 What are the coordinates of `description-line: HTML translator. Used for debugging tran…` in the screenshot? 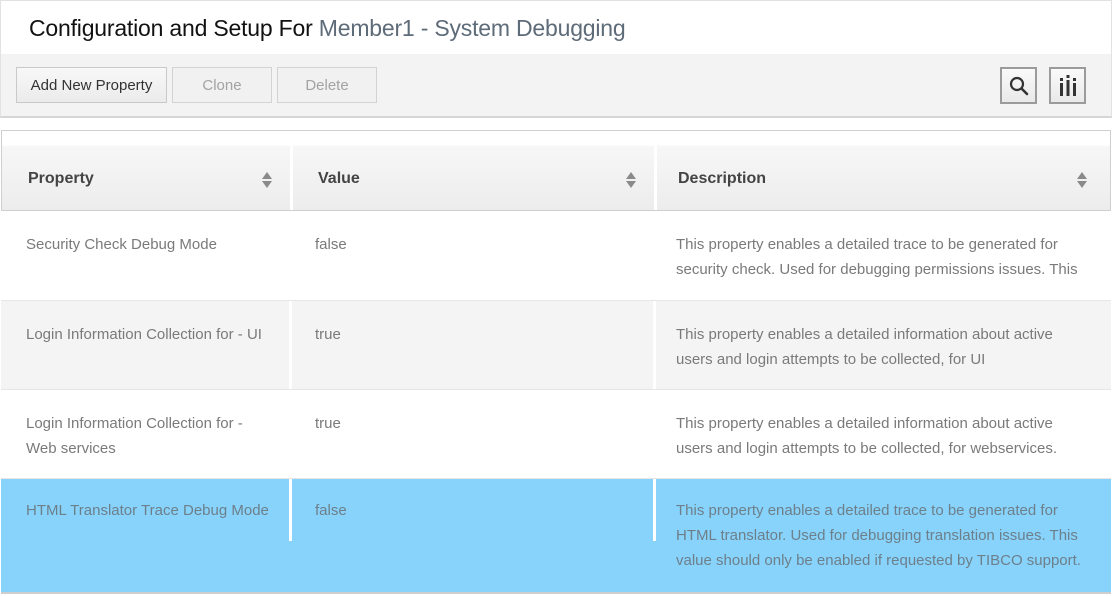 It's located at (877, 535).